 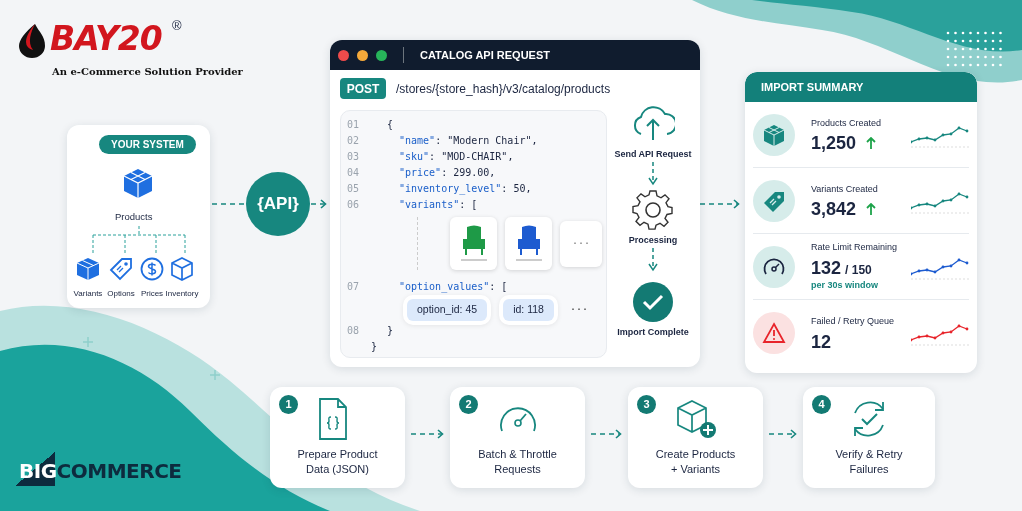 I want to click on partner-logo-text: BIGCOMMERCE, so click(x=98, y=469).